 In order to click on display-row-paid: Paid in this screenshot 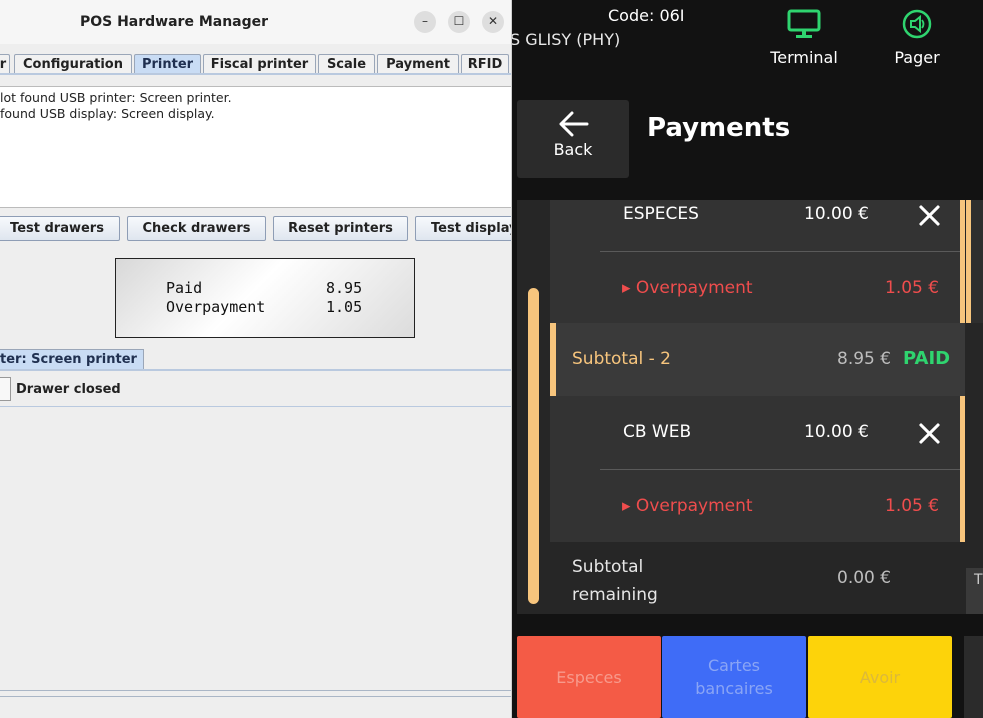, I will do `click(184, 288)`.